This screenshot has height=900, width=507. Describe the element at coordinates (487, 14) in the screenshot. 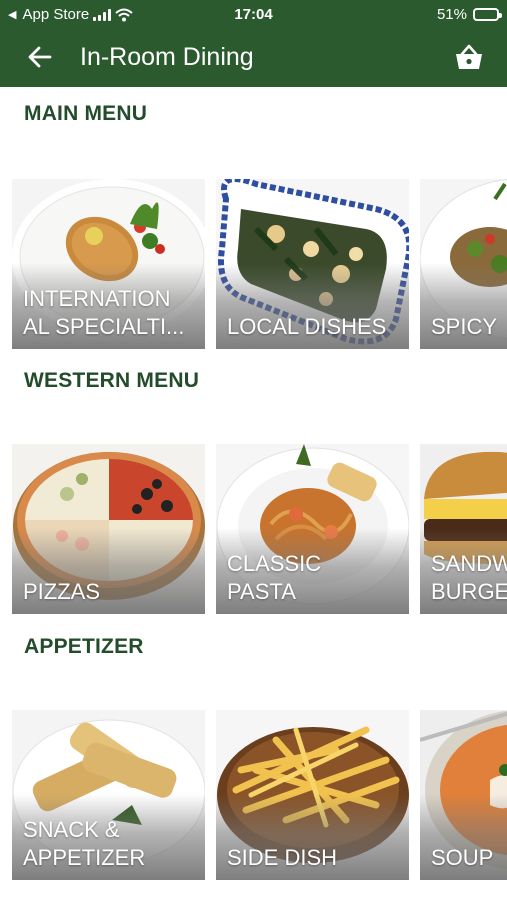

I see `battery-icon` at that location.